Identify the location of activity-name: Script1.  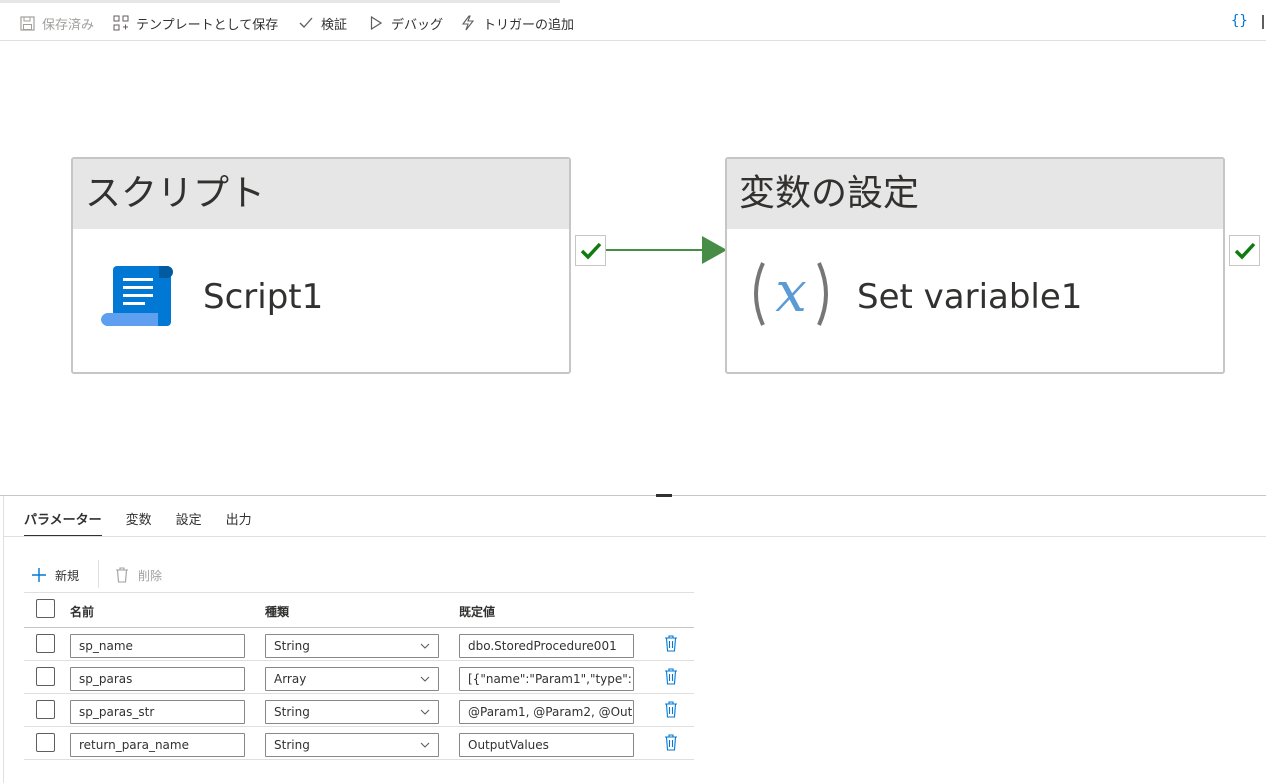
(263, 297).